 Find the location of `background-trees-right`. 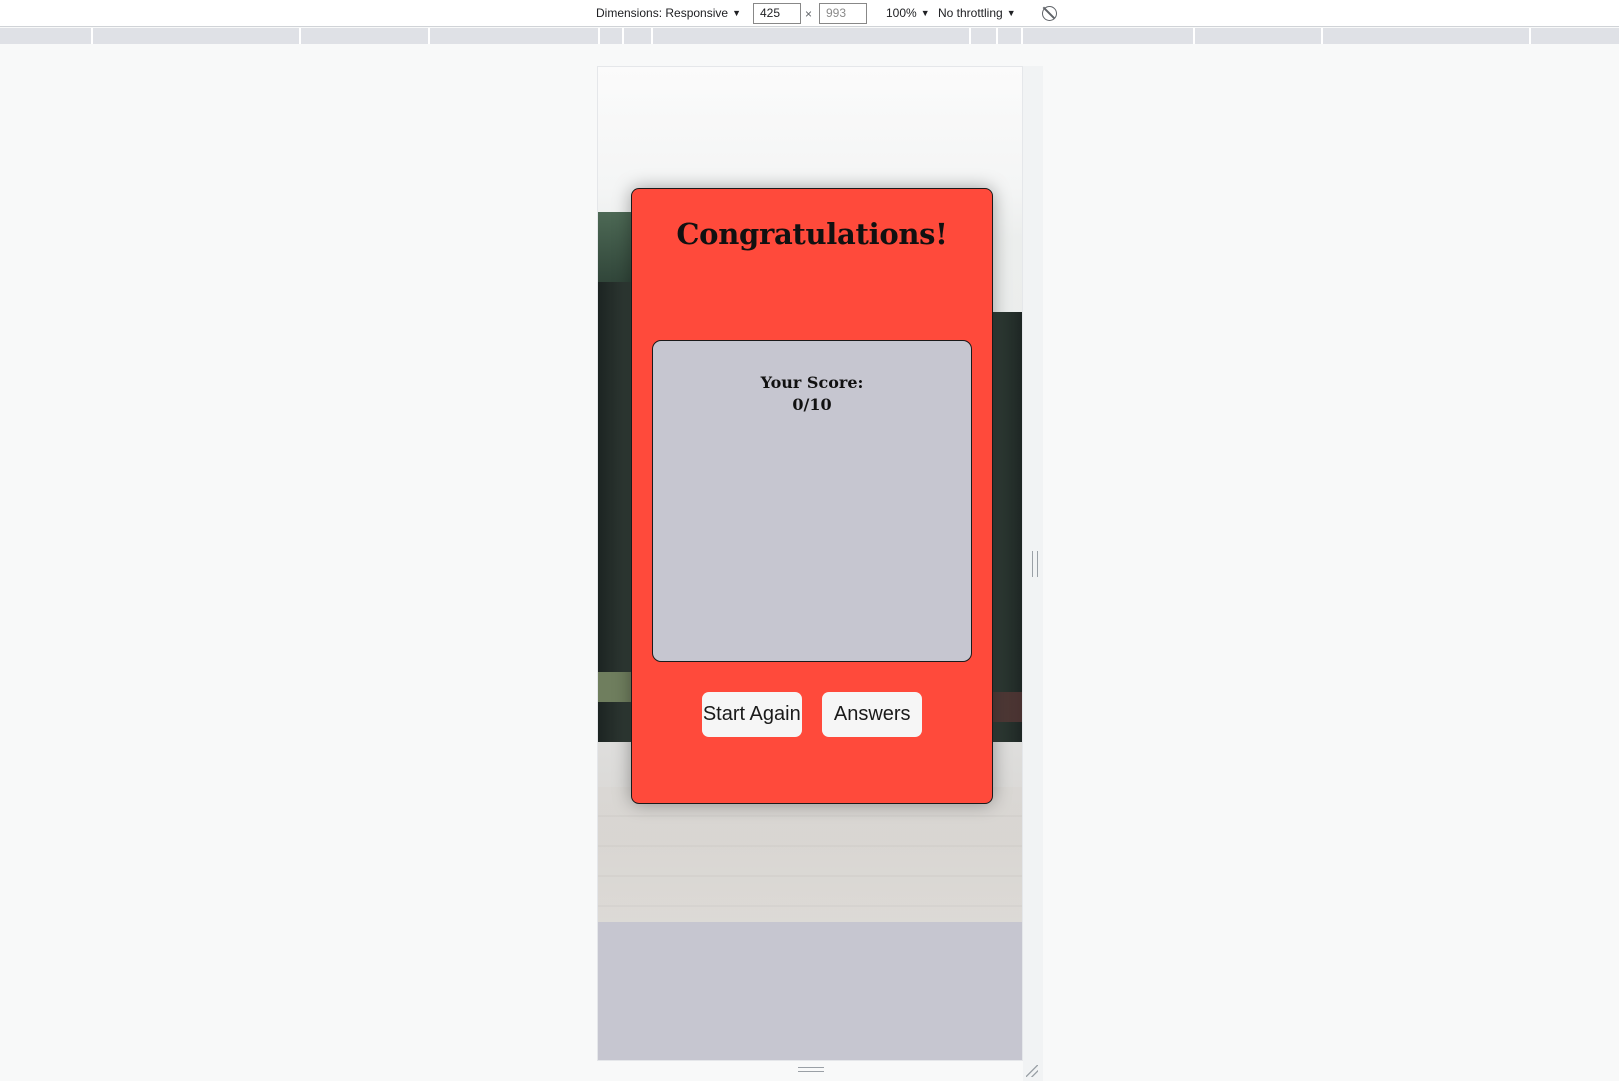

background-trees-right is located at coordinates (1007, 527).